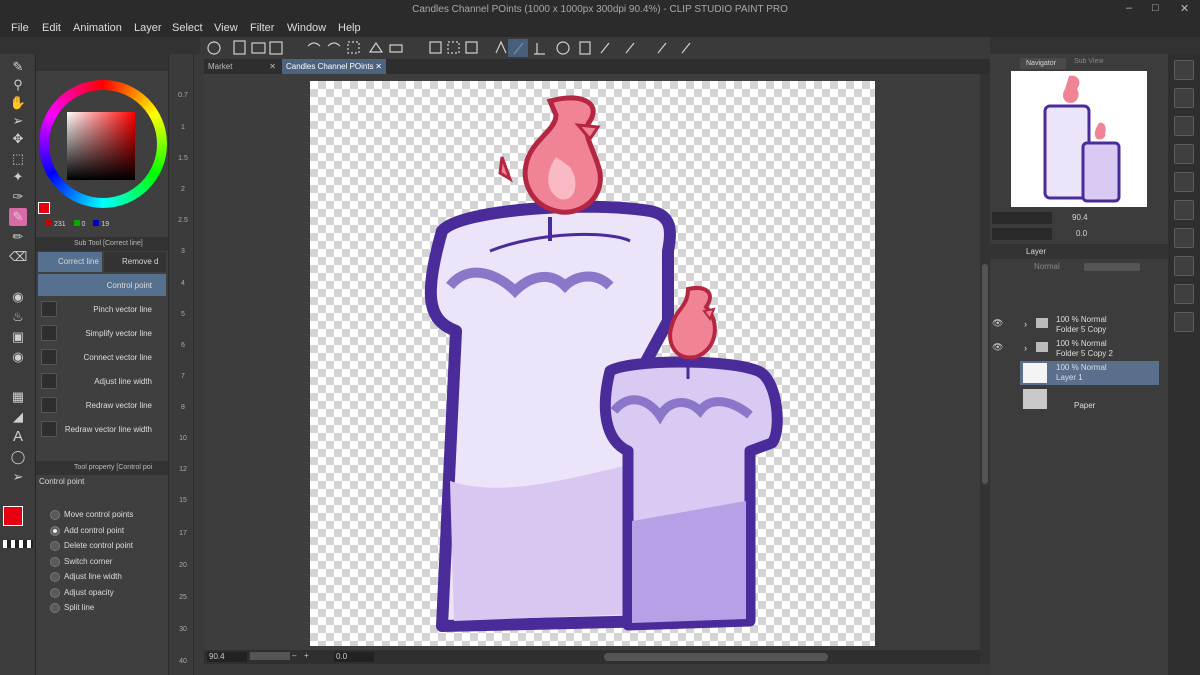 The image size is (1200, 675). Describe the element at coordinates (18, 544) in the screenshot. I see `transparent-color-swatch` at that location.